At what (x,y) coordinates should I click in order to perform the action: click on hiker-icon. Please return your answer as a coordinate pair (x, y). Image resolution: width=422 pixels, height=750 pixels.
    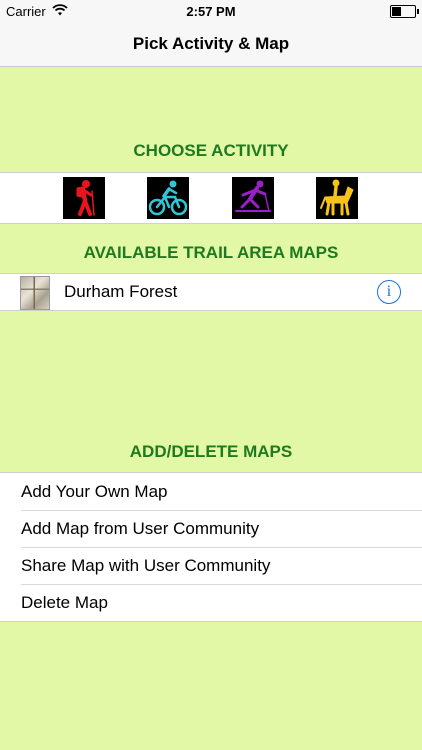
    Looking at the image, I should click on (85, 198).